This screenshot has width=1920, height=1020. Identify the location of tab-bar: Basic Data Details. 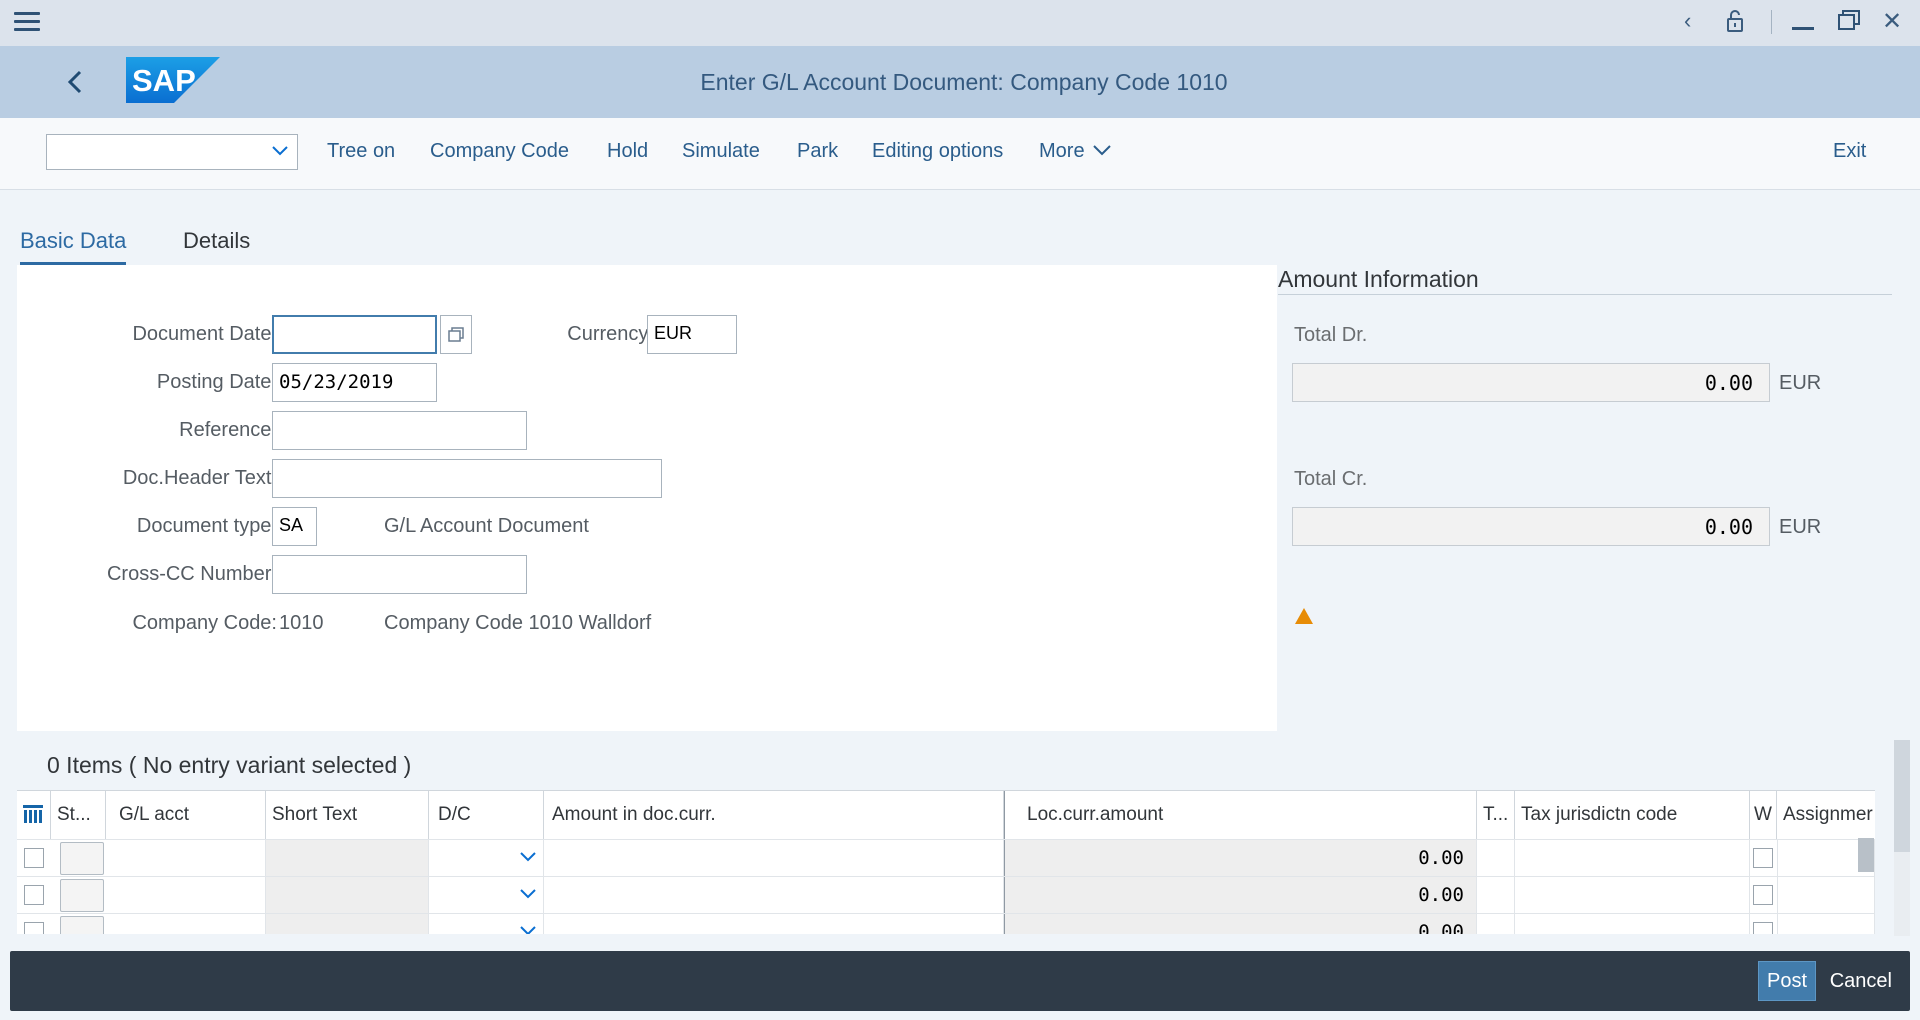
(960, 228).